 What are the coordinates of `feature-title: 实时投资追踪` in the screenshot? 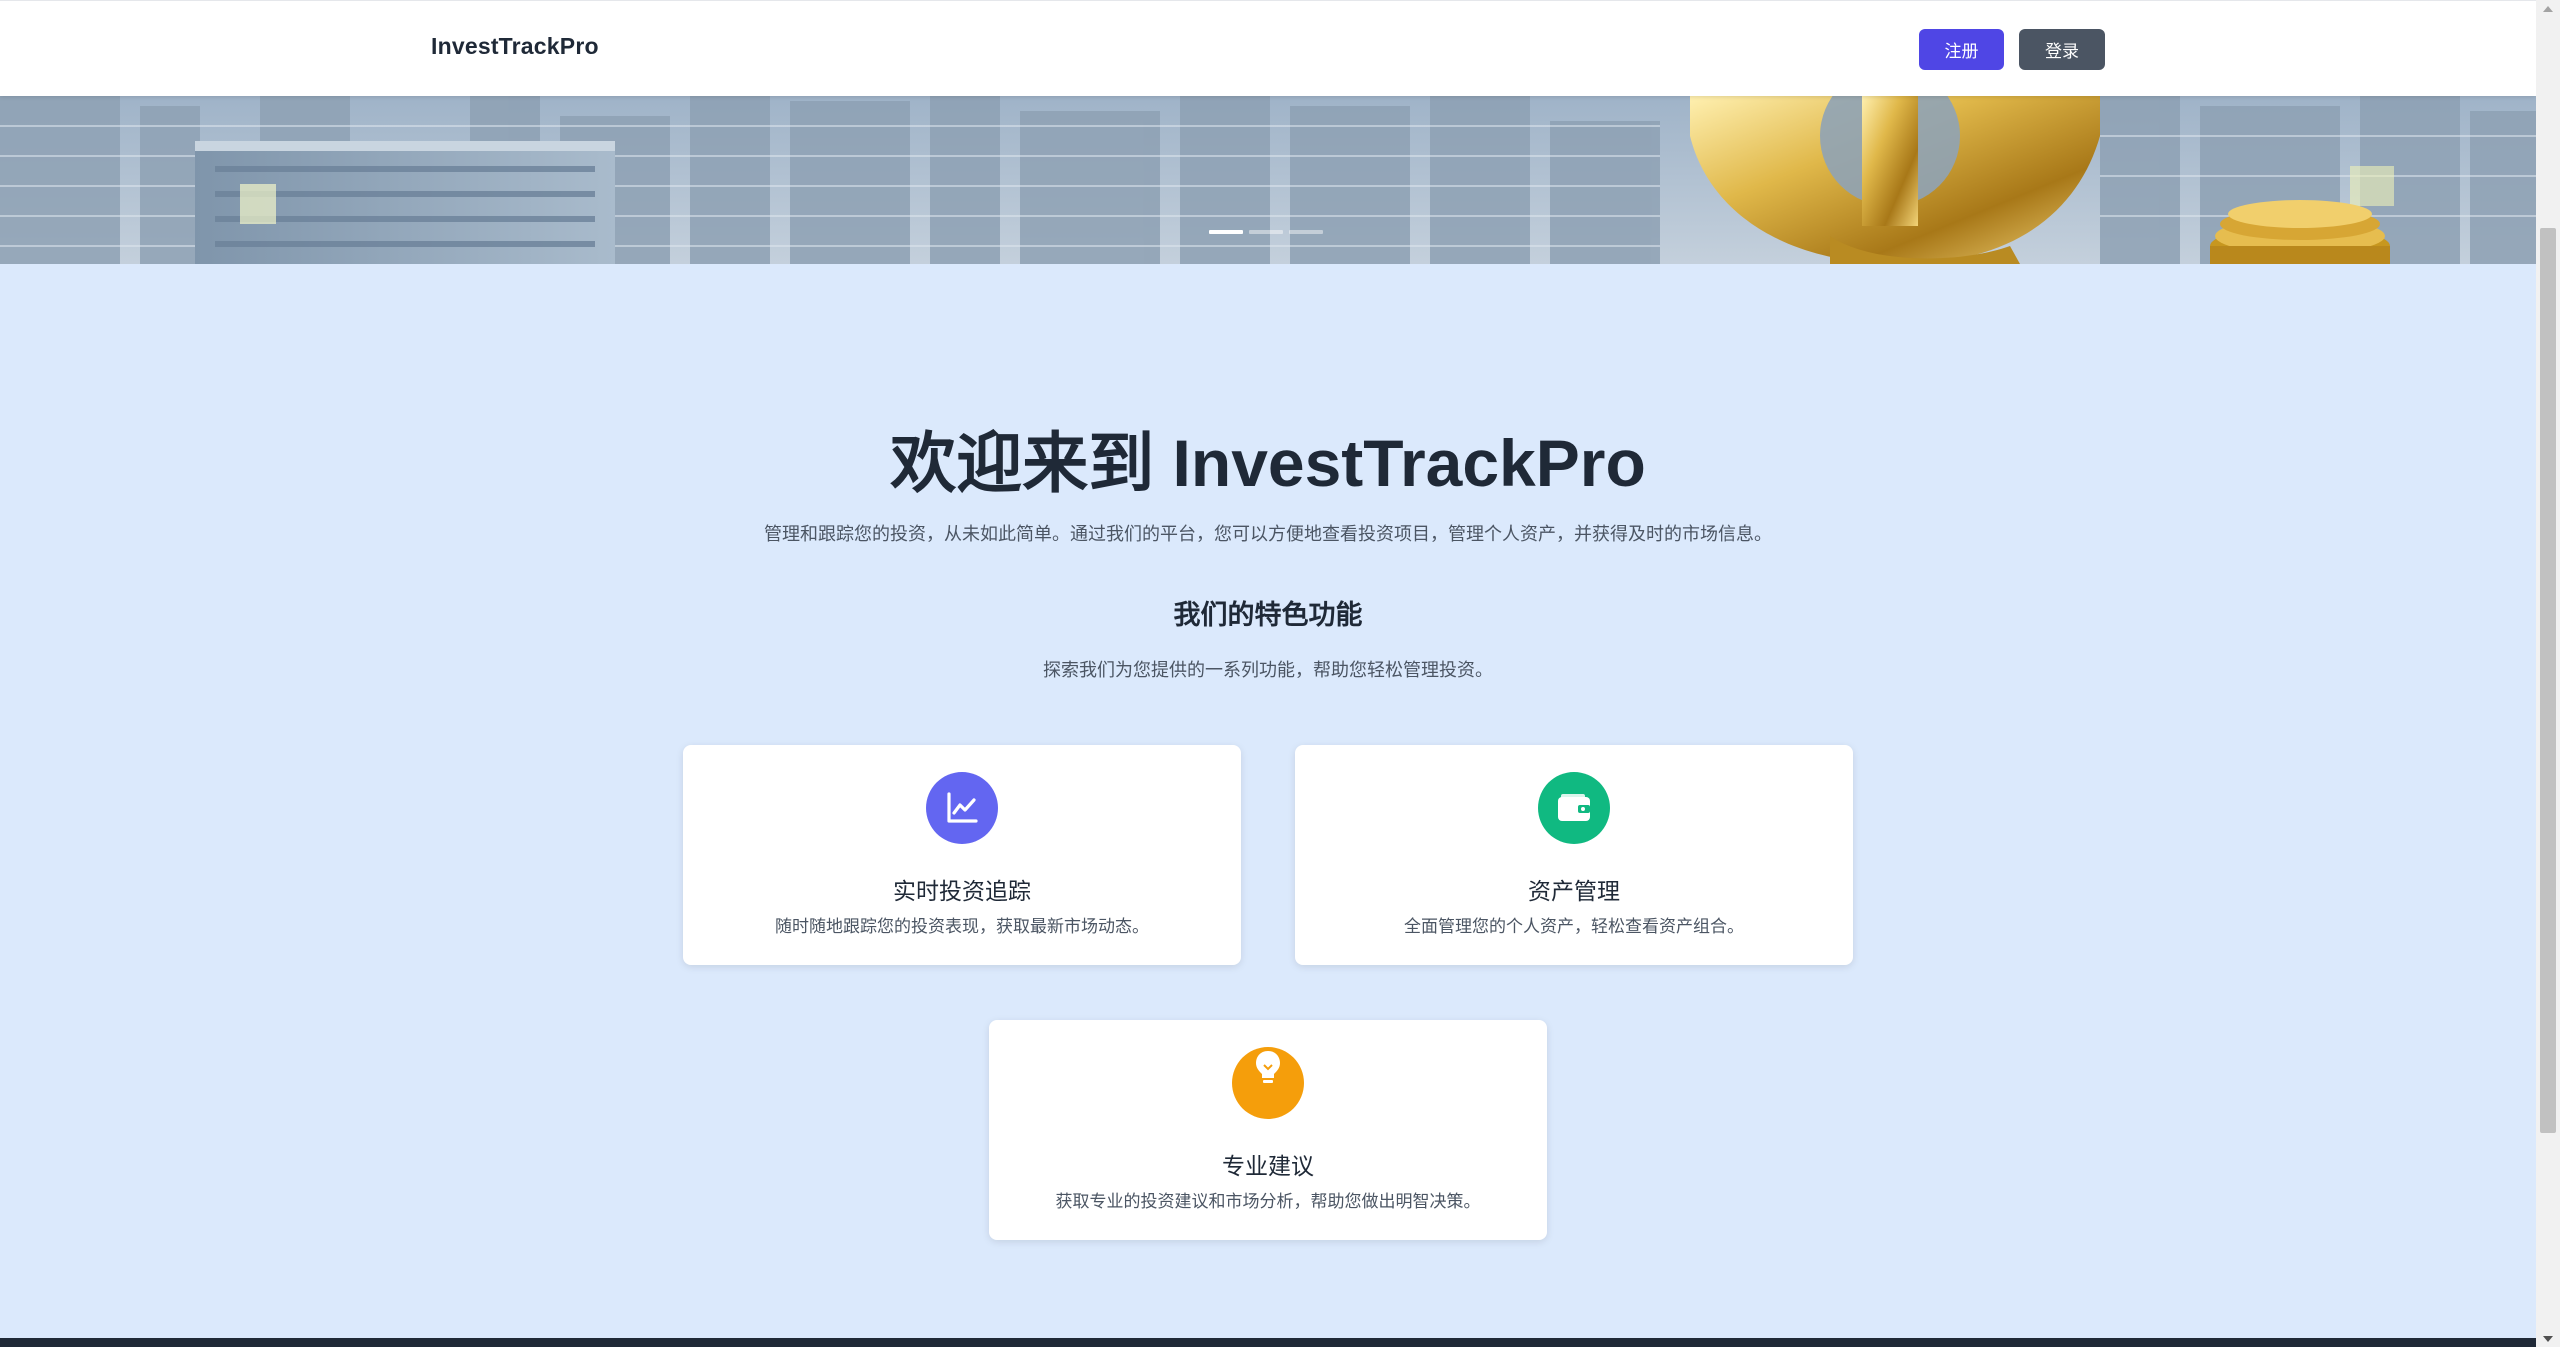 It's located at (962, 892).